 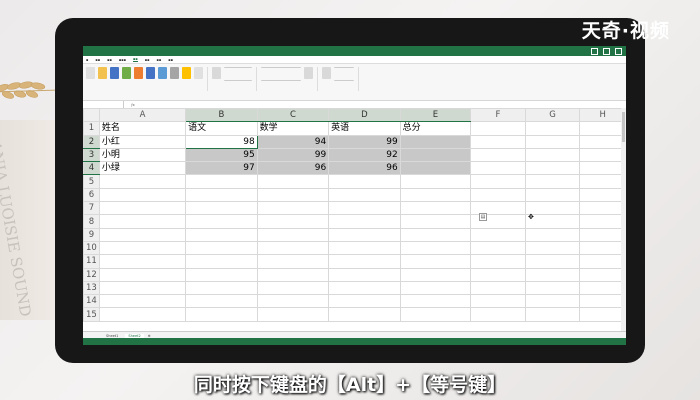 What do you see at coordinates (91, 155) in the screenshot?
I see `row-header: 3` at bounding box center [91, 155].